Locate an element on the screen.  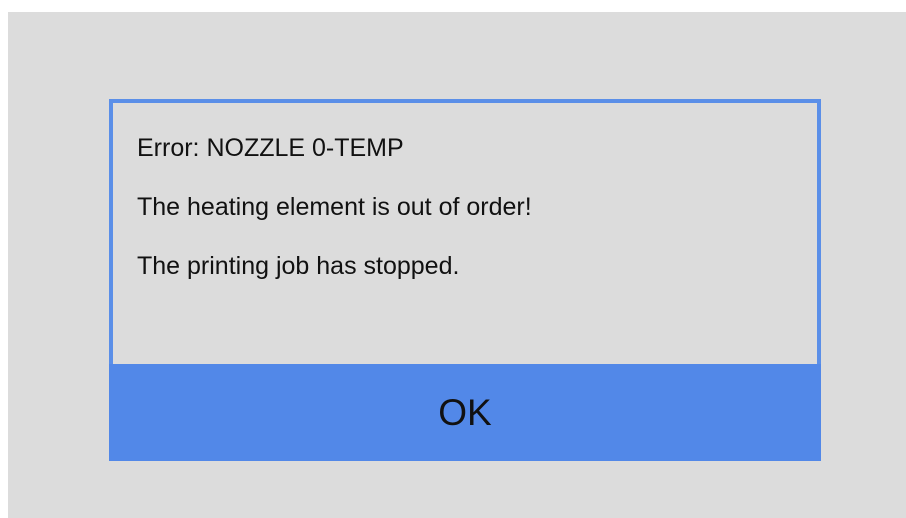
error-description-text: The heating element is out of order! is located at coordinates (334, 207).